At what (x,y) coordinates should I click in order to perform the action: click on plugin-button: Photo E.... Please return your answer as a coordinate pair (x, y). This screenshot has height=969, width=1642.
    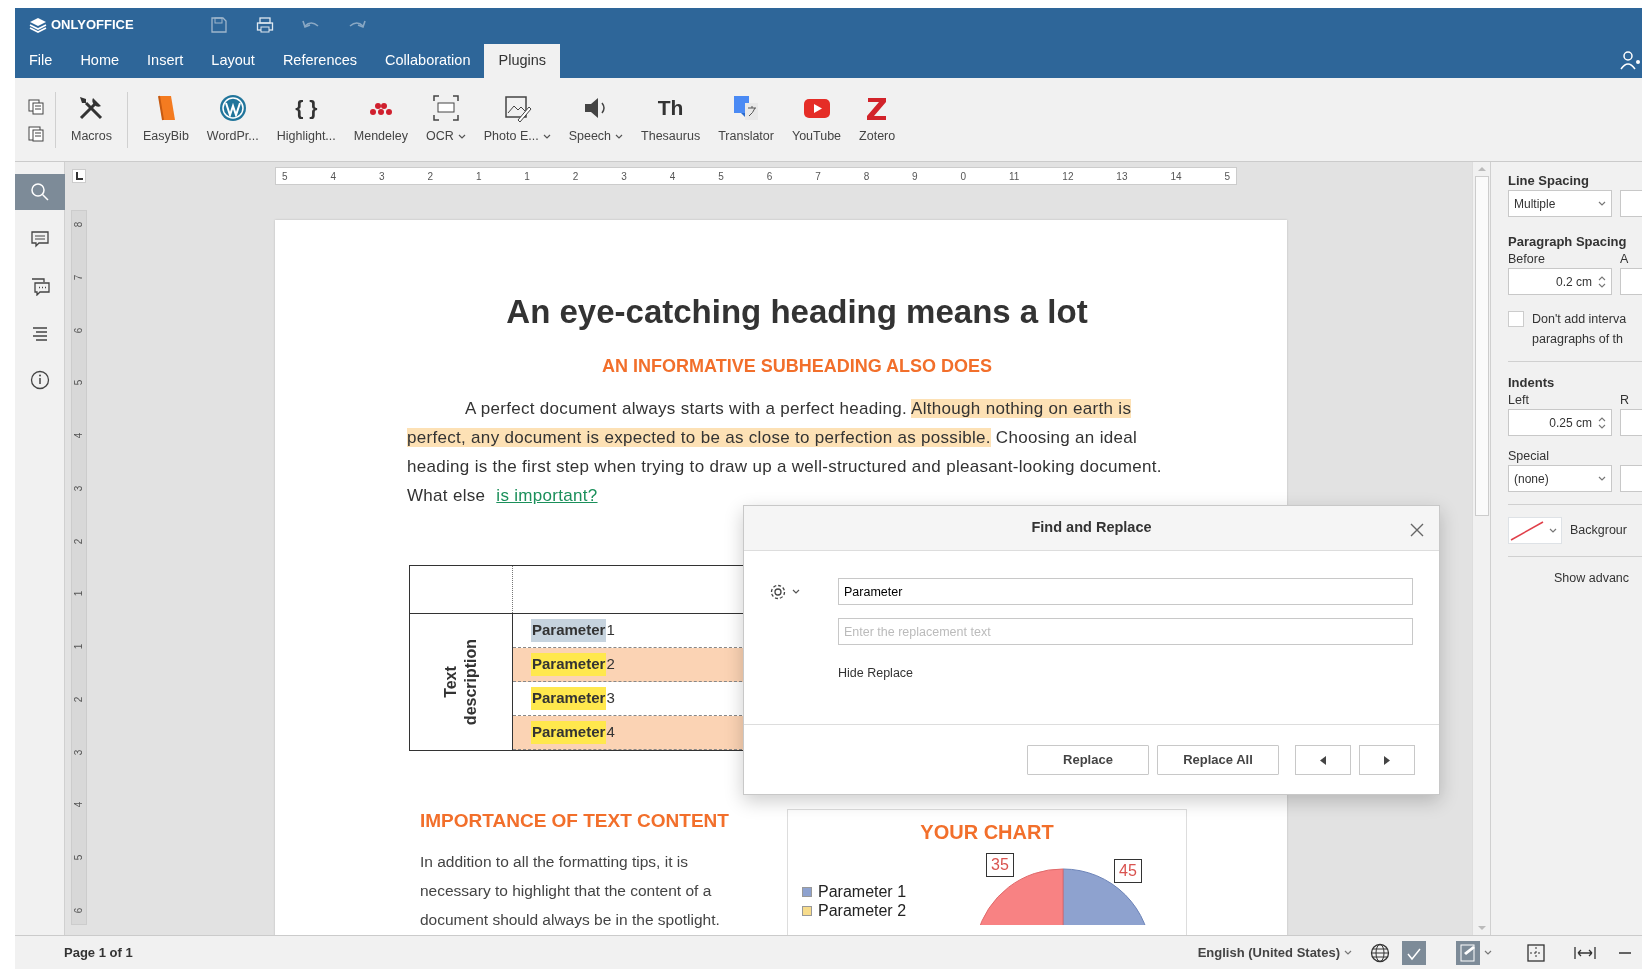
    Looking at the image, I should click on (517, 119).